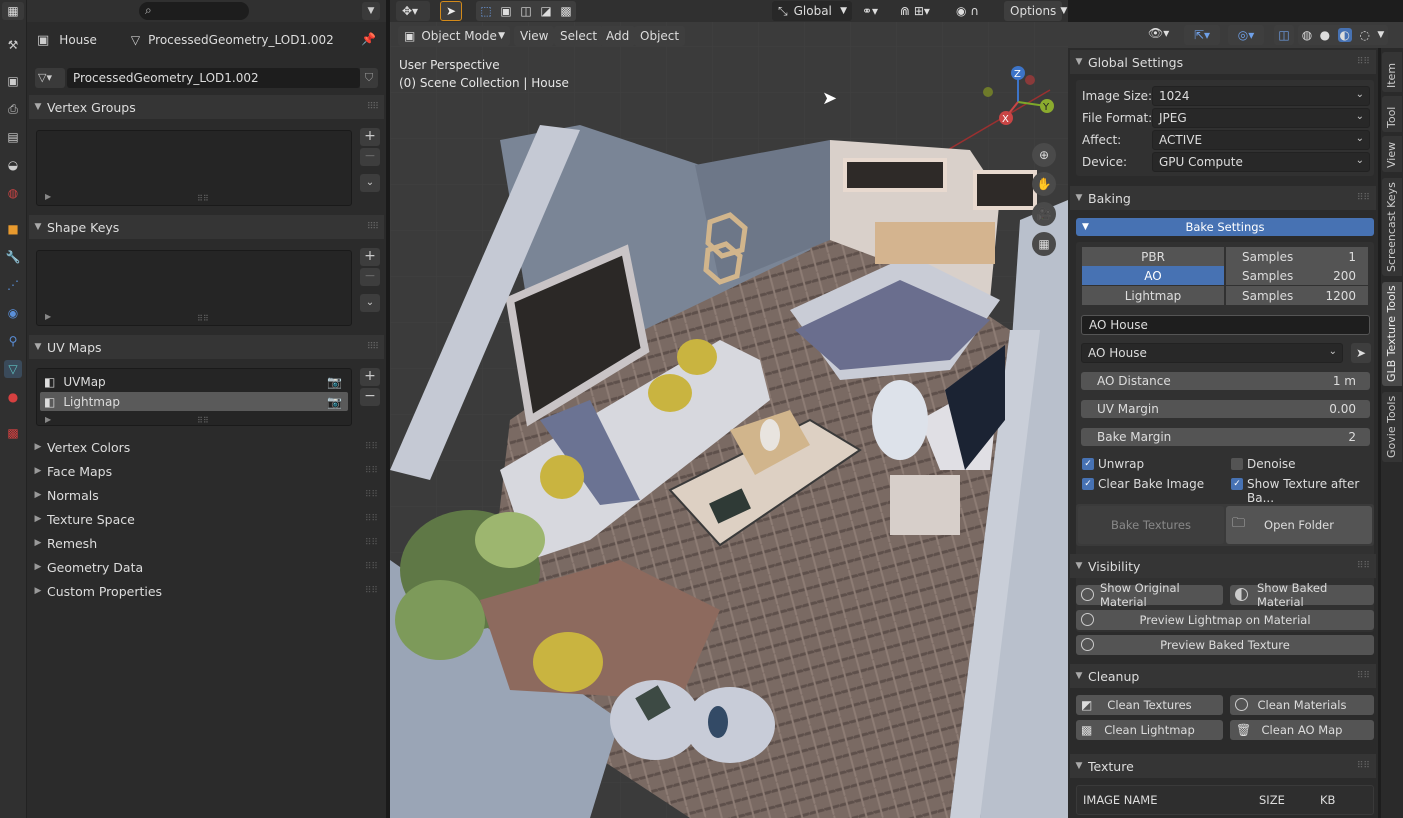 Image resolution: width=1403 pixels, height=818 pixels. I want to click on shape-keys-header: ▼ Shape Keys ⠿⠿, so click(206, 227).